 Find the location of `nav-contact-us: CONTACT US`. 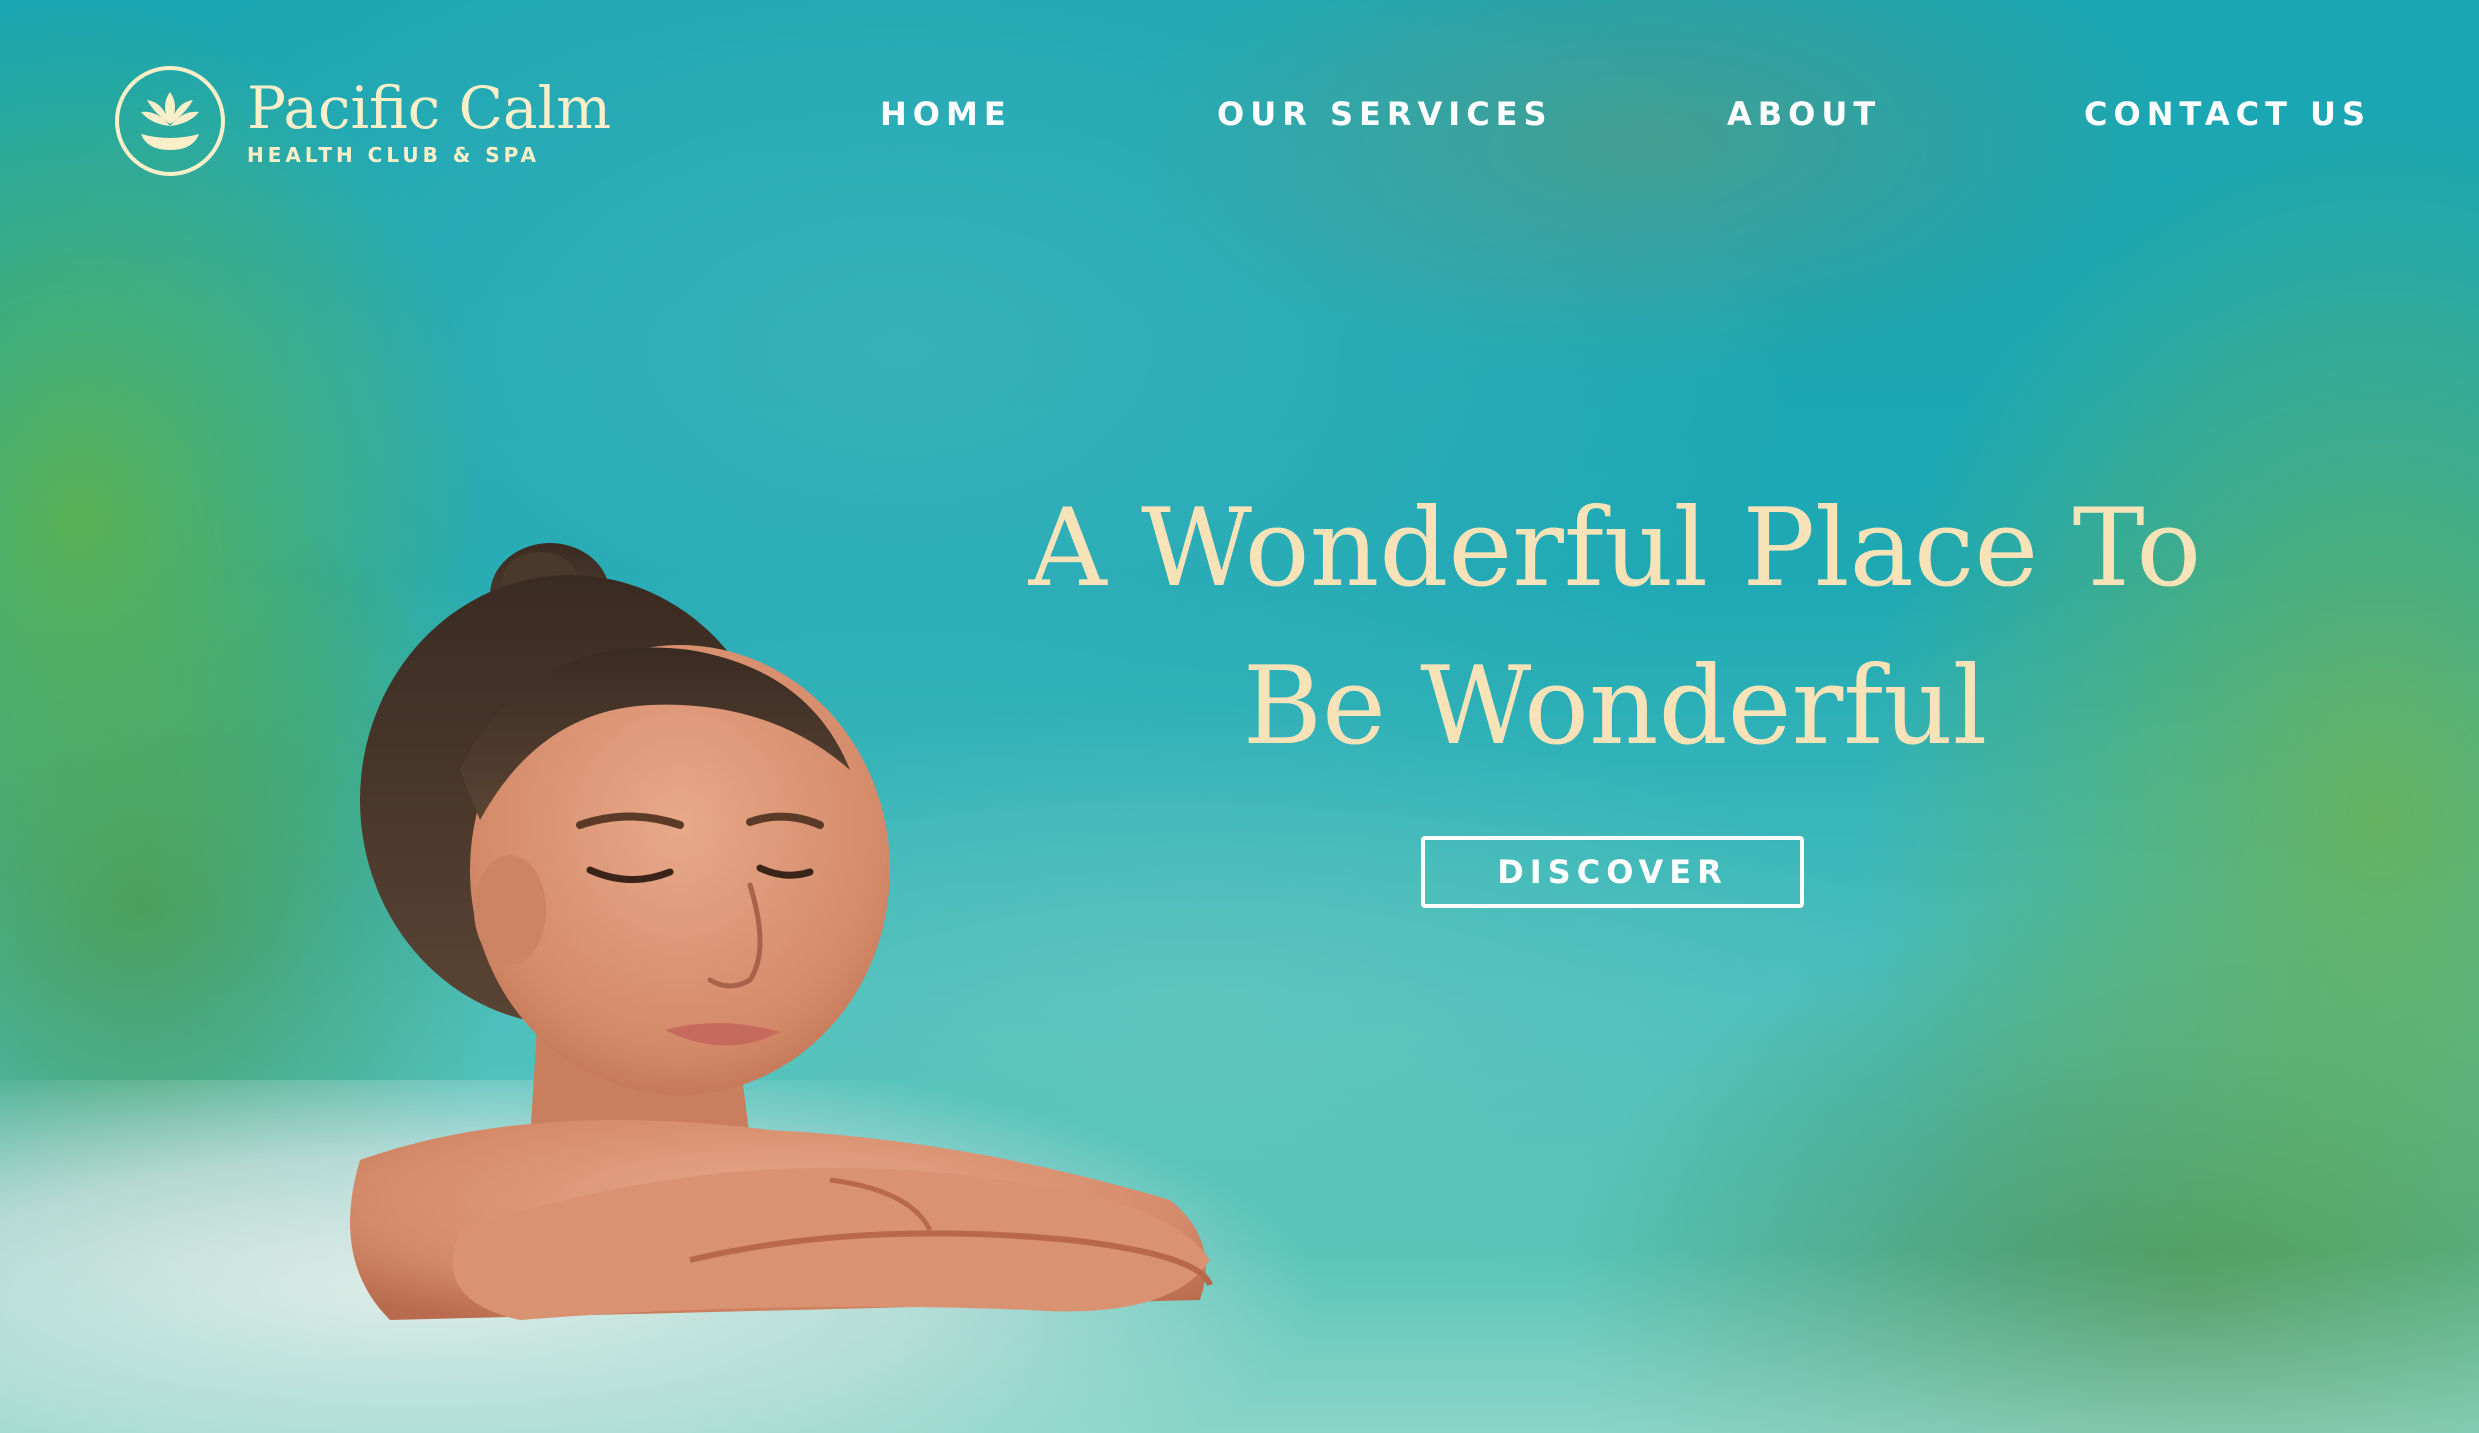

nav-contact-us: CONTACT US is located at coordinates (2227, 114).